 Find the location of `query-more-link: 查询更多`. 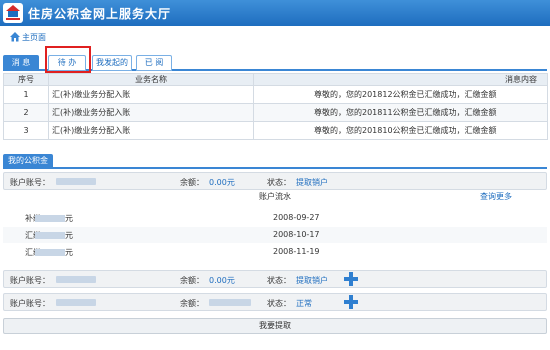

query-more-link: 查询更多 is located at coordinates (496, 196).